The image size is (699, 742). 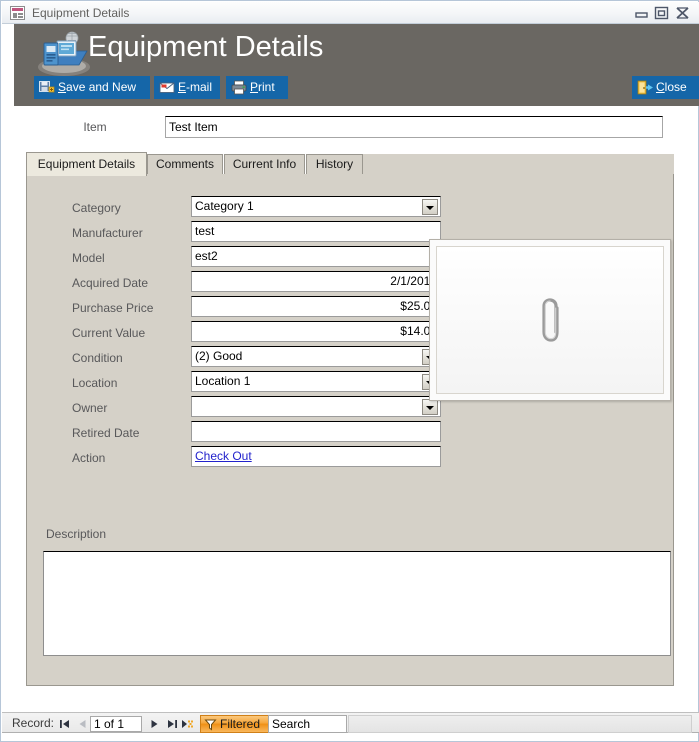 I want to click on attachment-preview, so click(x=550, y=320).